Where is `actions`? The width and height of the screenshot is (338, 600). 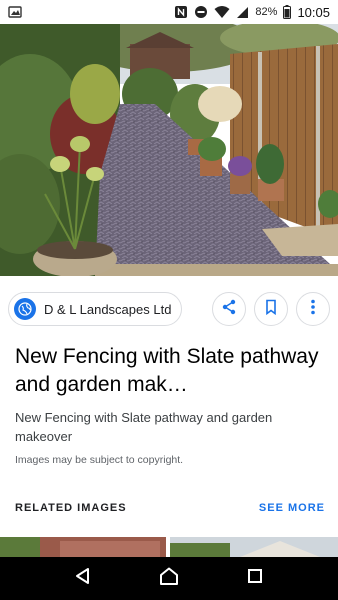
actions is located at coordinates (271, 309).